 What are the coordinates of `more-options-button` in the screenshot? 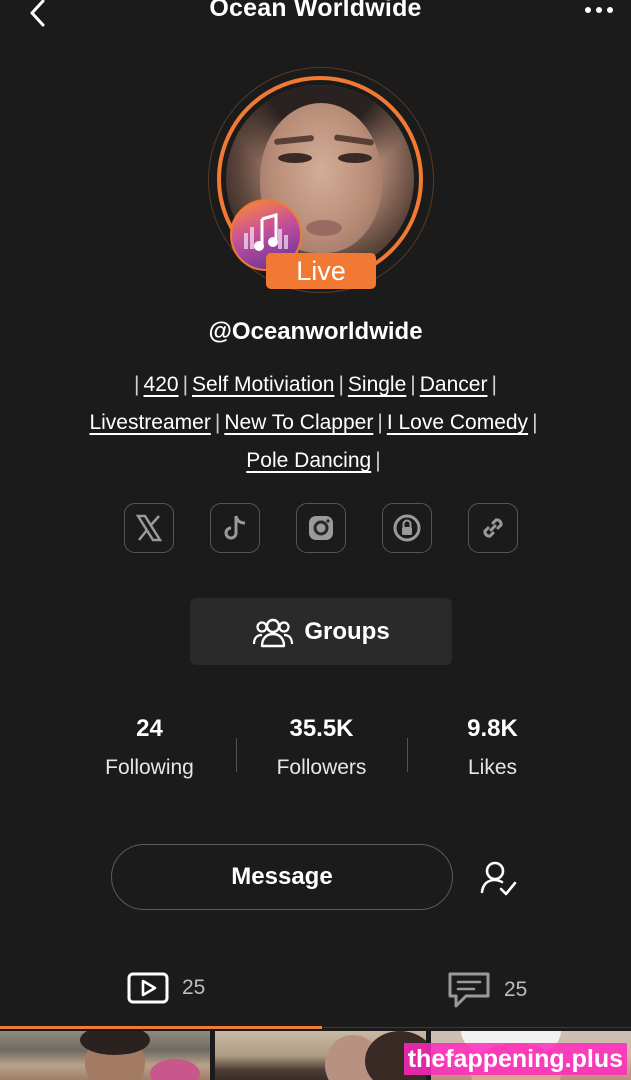 It's located at (599, 10).